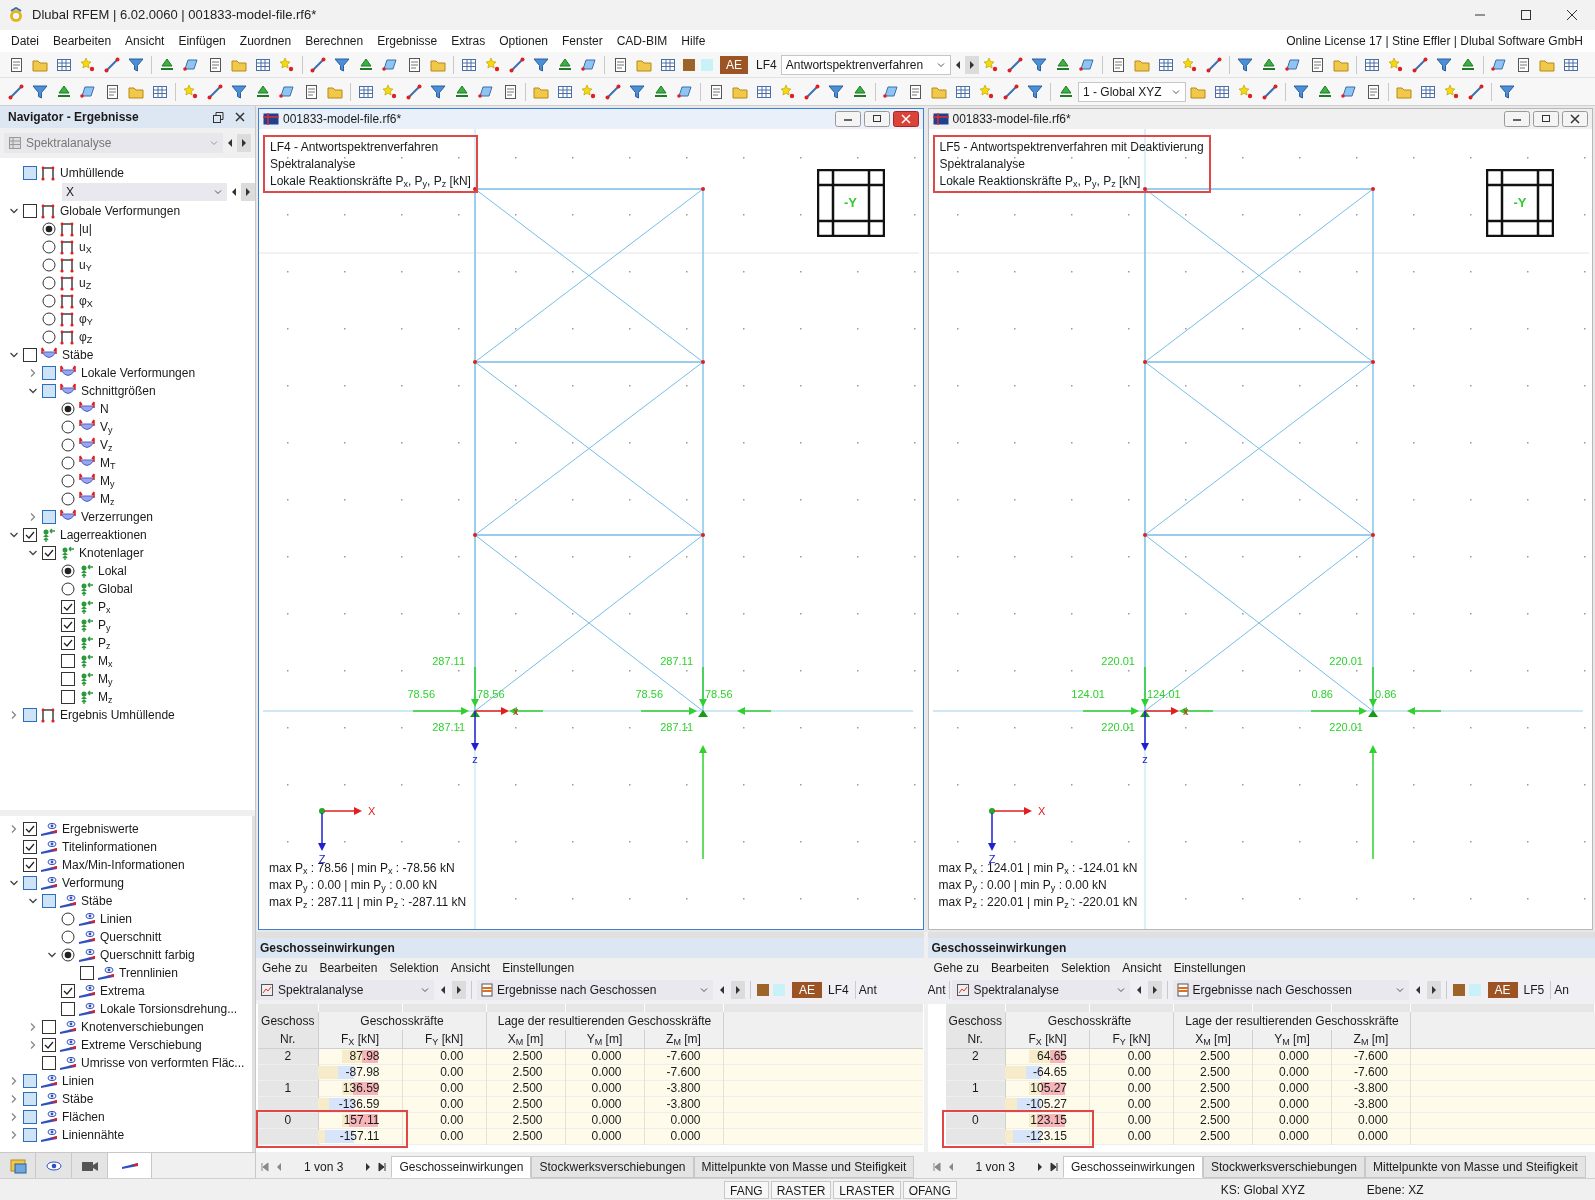 This screenshot has height=1200, width=1595. What do you see at coordinates (956, 968) in the screenshot?
I see `menu-item: Gehe zu` at bounding box center [956, 968].